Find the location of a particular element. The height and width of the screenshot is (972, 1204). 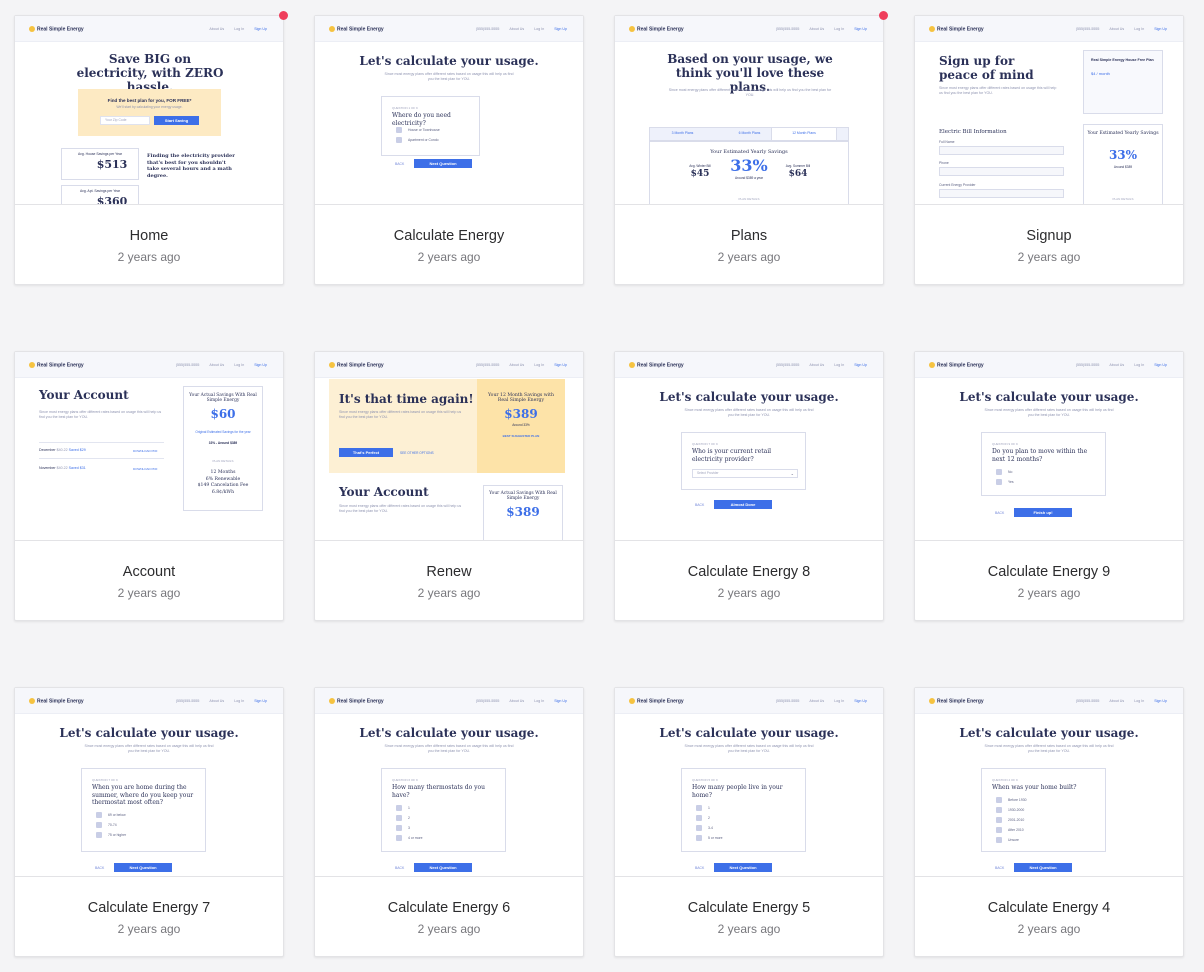

thumbnail-detail: $389 is located at coordinates (523, 512).